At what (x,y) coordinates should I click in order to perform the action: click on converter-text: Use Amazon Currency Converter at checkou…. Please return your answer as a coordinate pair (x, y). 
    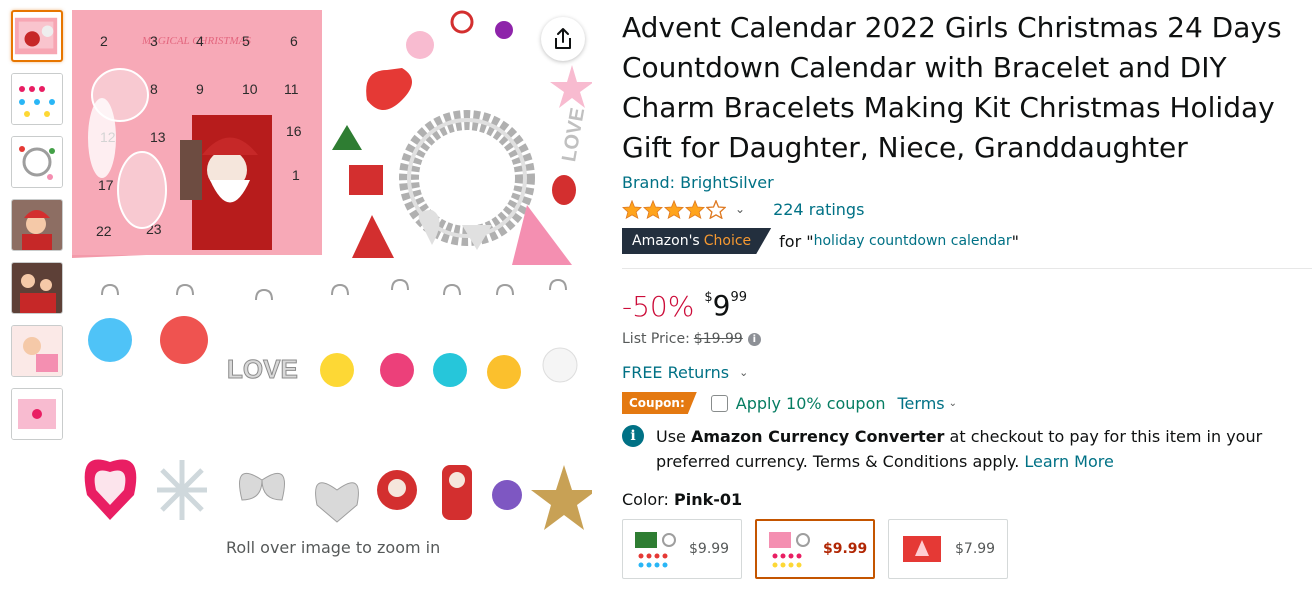
    Looking at the image, I should click on (984, 449).